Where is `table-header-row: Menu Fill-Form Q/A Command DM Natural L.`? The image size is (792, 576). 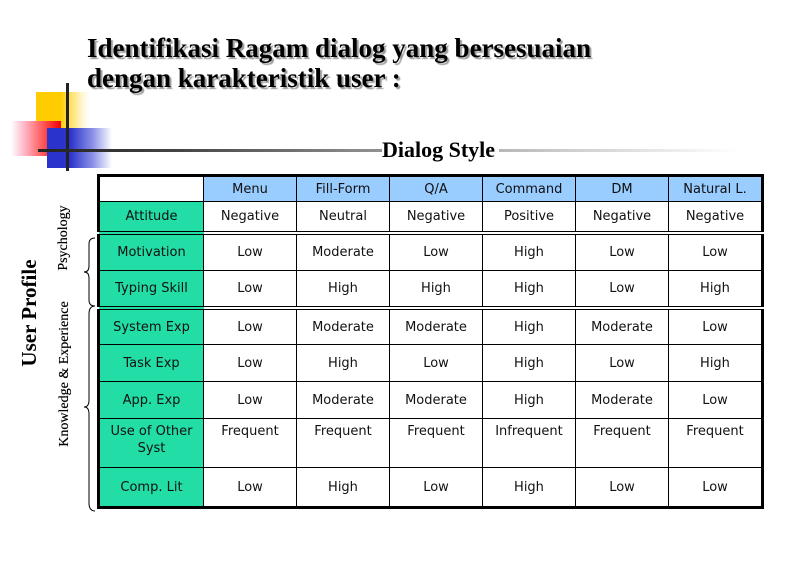
table-header-row: Menu Fill-Form Q/A Command DM Natural L. is located at coordinates (430, 188).